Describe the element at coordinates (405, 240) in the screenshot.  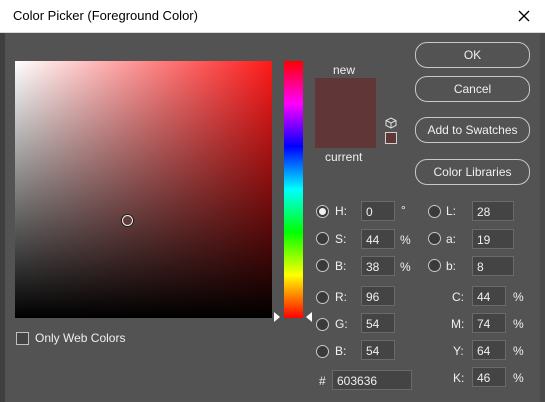
I see `saturation-unit: %` at that location.